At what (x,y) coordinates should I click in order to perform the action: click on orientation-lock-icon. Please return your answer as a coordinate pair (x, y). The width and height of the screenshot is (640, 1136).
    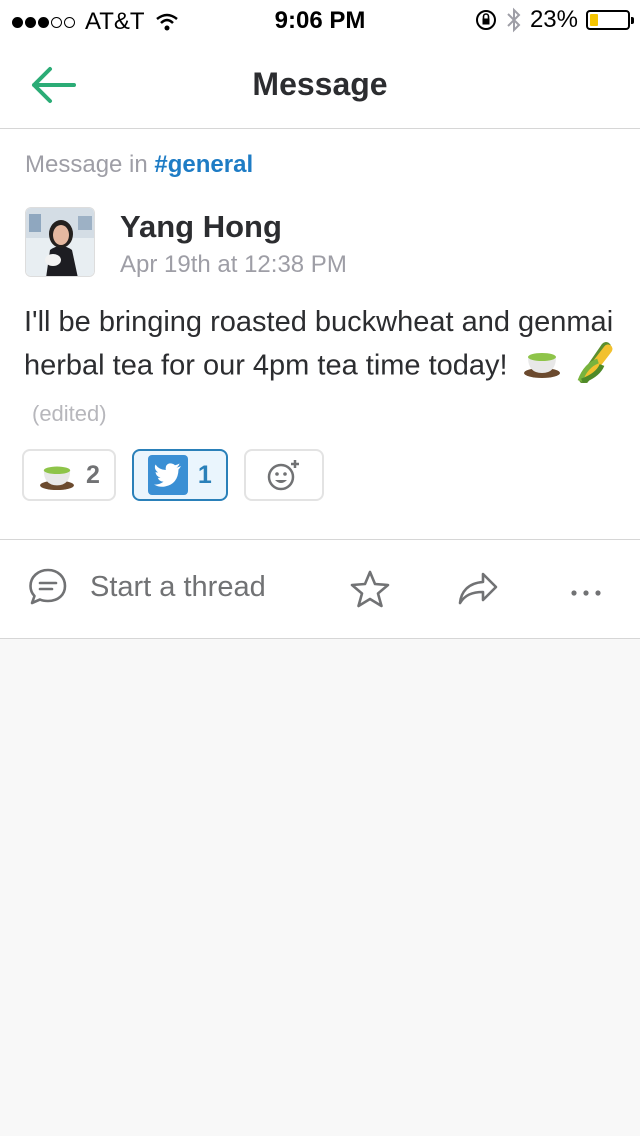
    Looking at the image, I should click on (485, 20).